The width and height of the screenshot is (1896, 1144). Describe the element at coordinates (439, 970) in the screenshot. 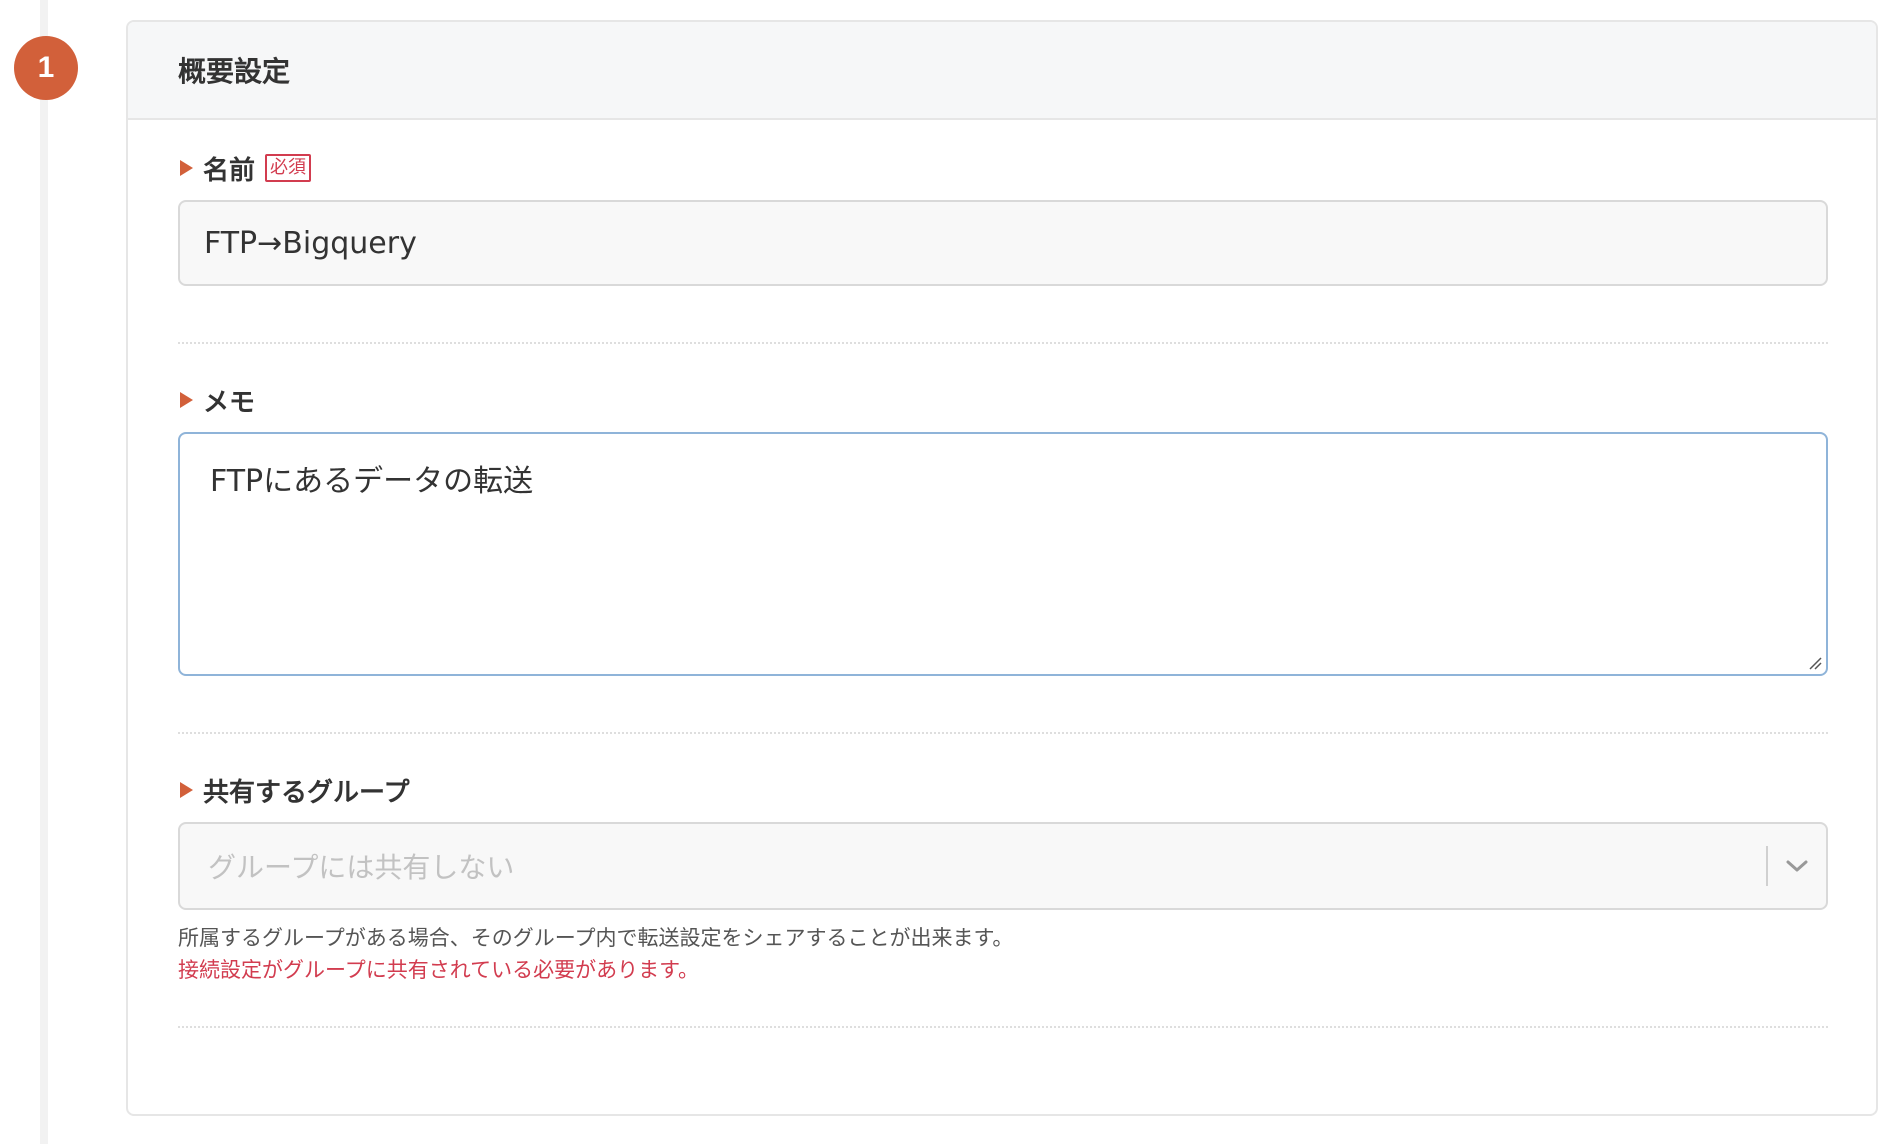

I see `group-warning-text: 接続設定がグループに共有されている必要があります。` at that location.